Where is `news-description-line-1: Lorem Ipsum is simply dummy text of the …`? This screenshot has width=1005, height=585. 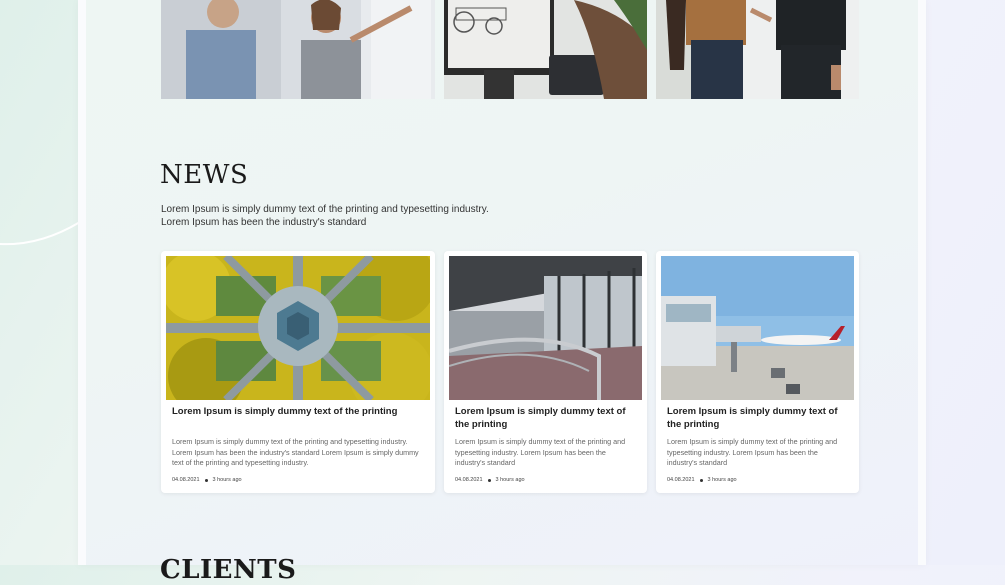 news-description-line-1: Lorem Ipsum is simply dummy text of the … is located at coordinates (325, 209).